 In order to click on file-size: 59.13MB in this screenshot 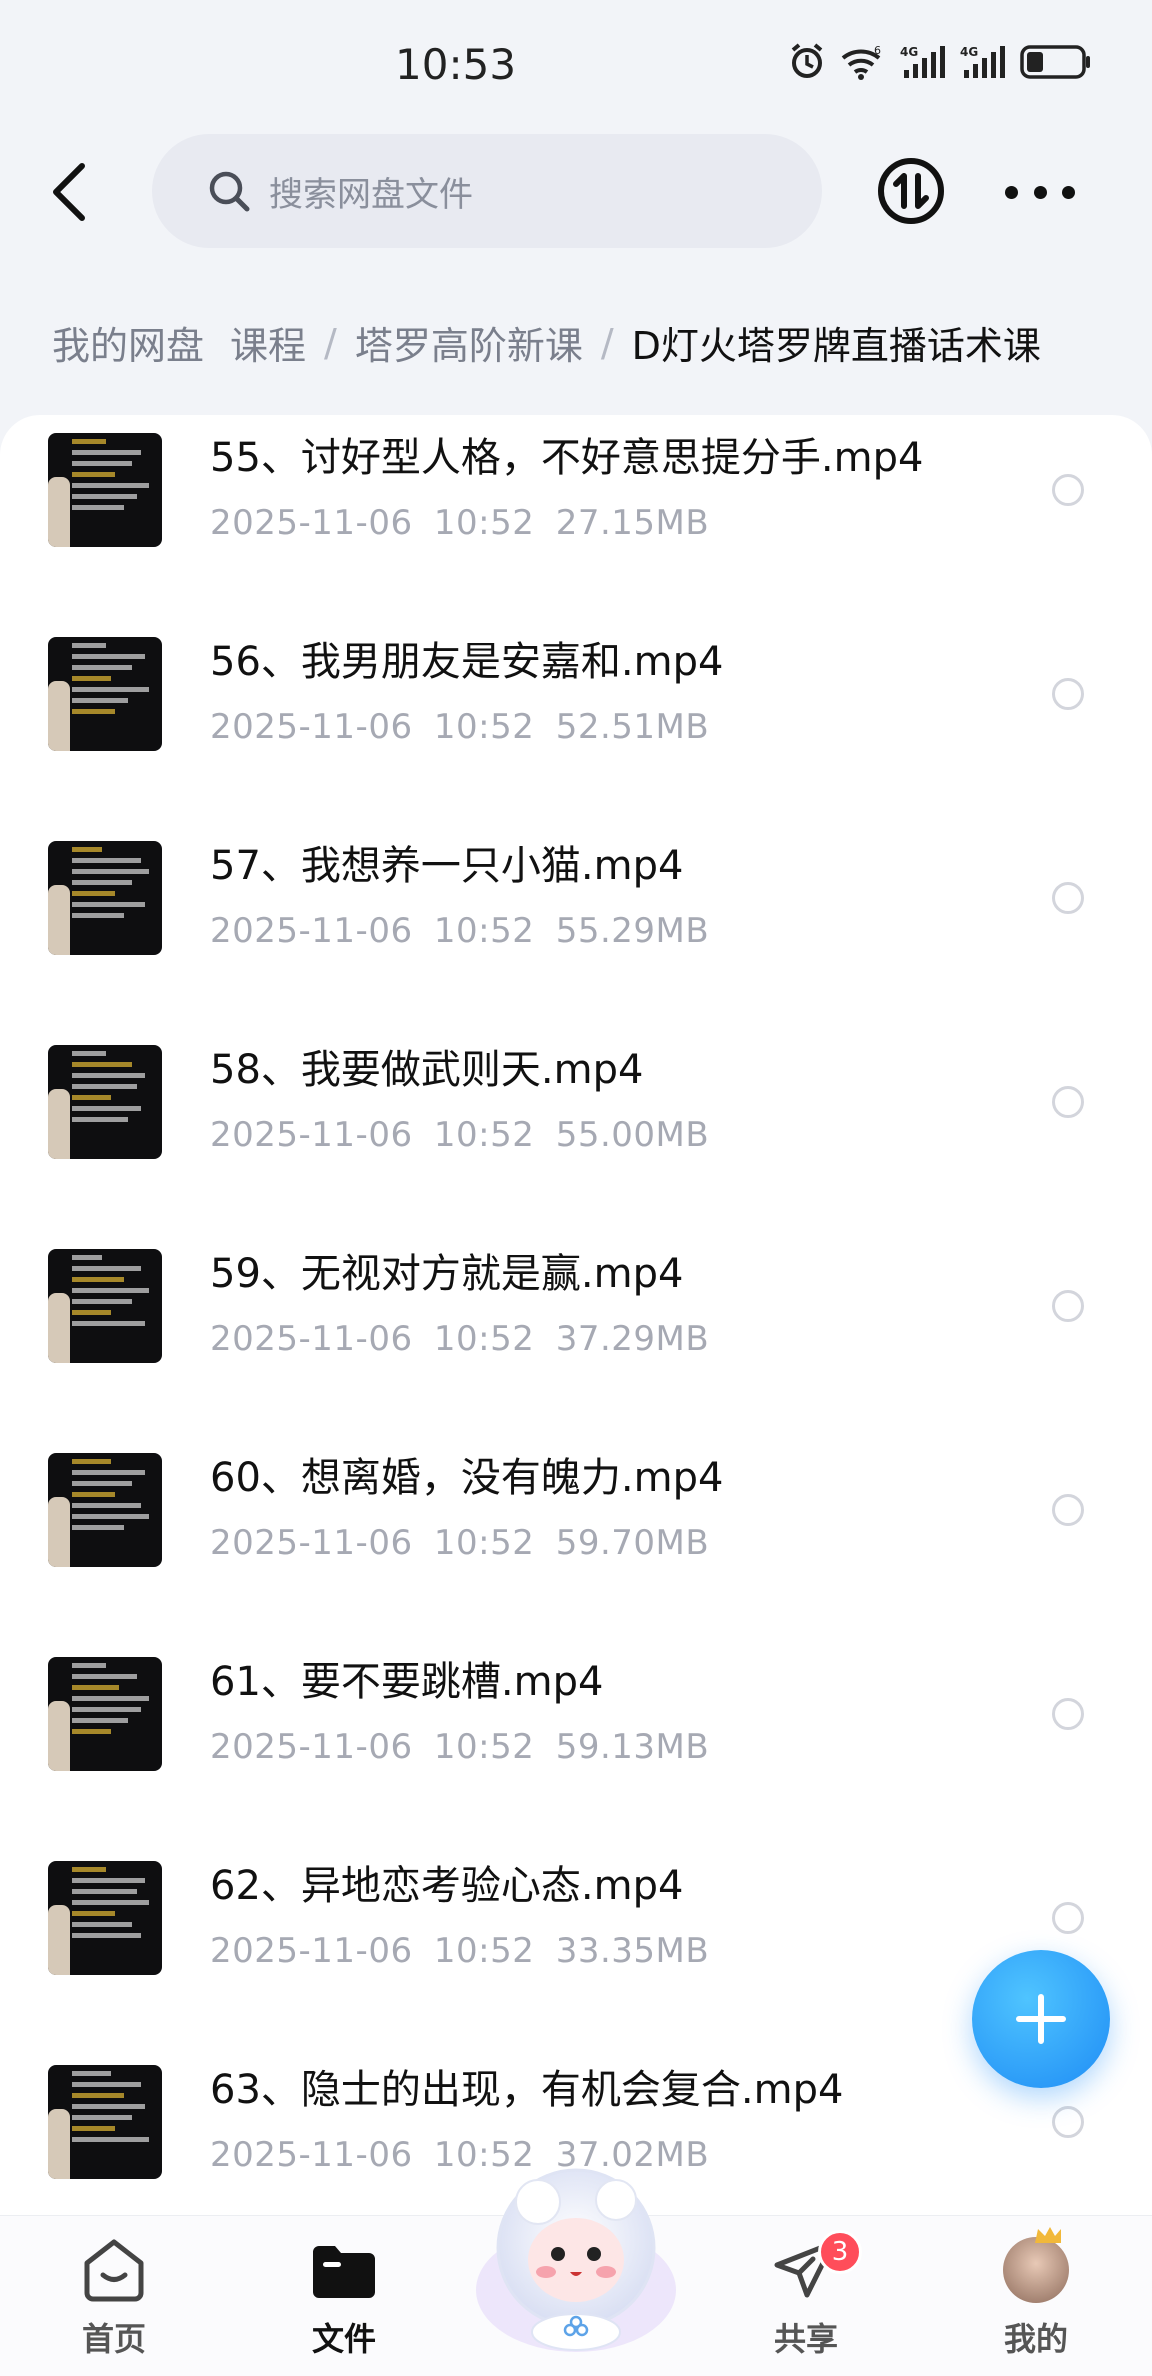, I will do `click(632, 1747)`.